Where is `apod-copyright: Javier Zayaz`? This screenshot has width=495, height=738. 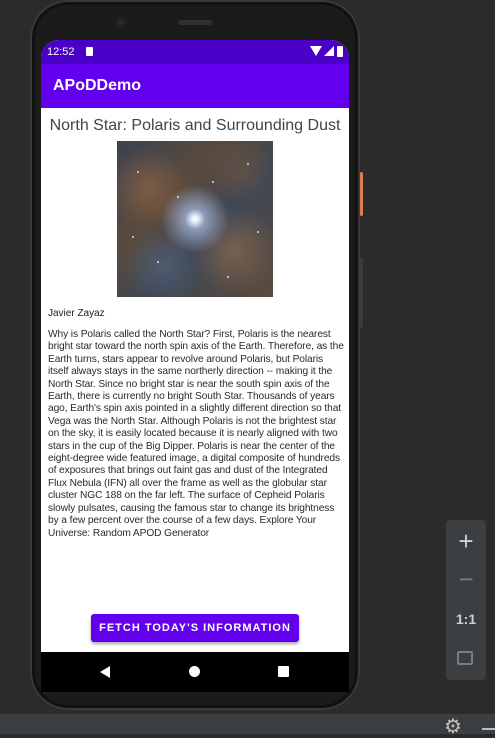
apod-copyright: Javier Zayaz is located at coordinates (76, 313).